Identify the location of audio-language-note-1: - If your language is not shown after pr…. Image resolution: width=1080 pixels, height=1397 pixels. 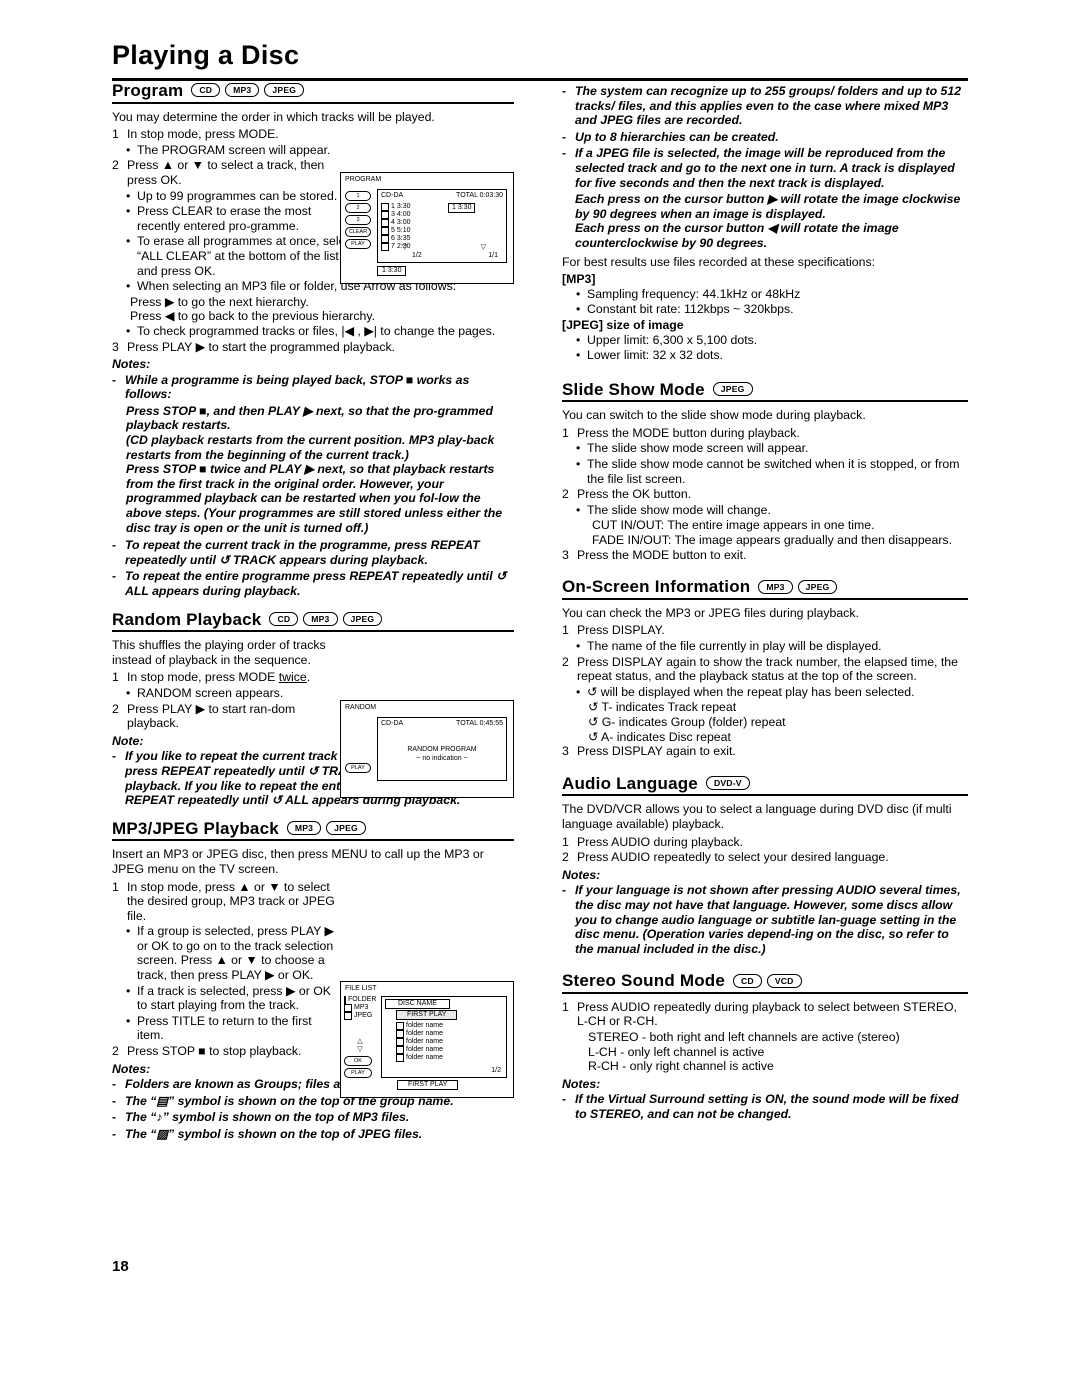
(765, 919).